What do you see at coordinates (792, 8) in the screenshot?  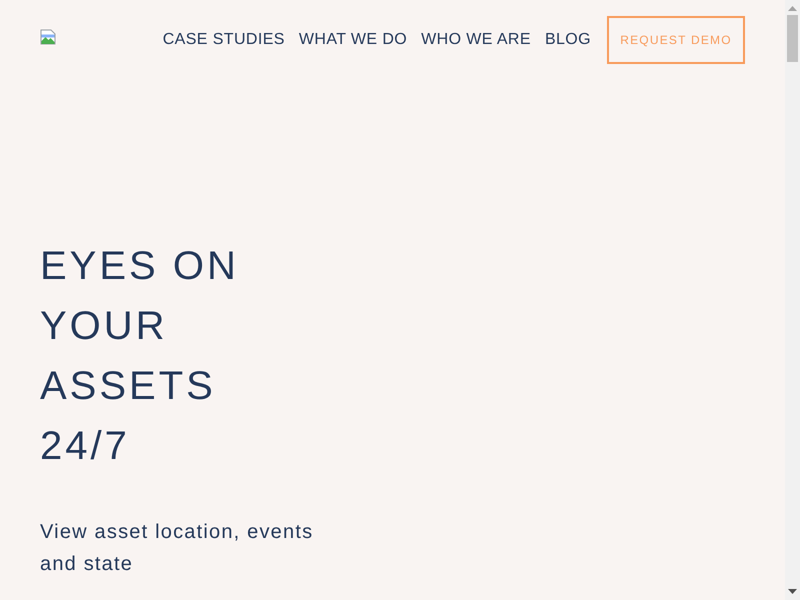 I see `scroll-up-arrow-icon` at bounding box center [792, 8].